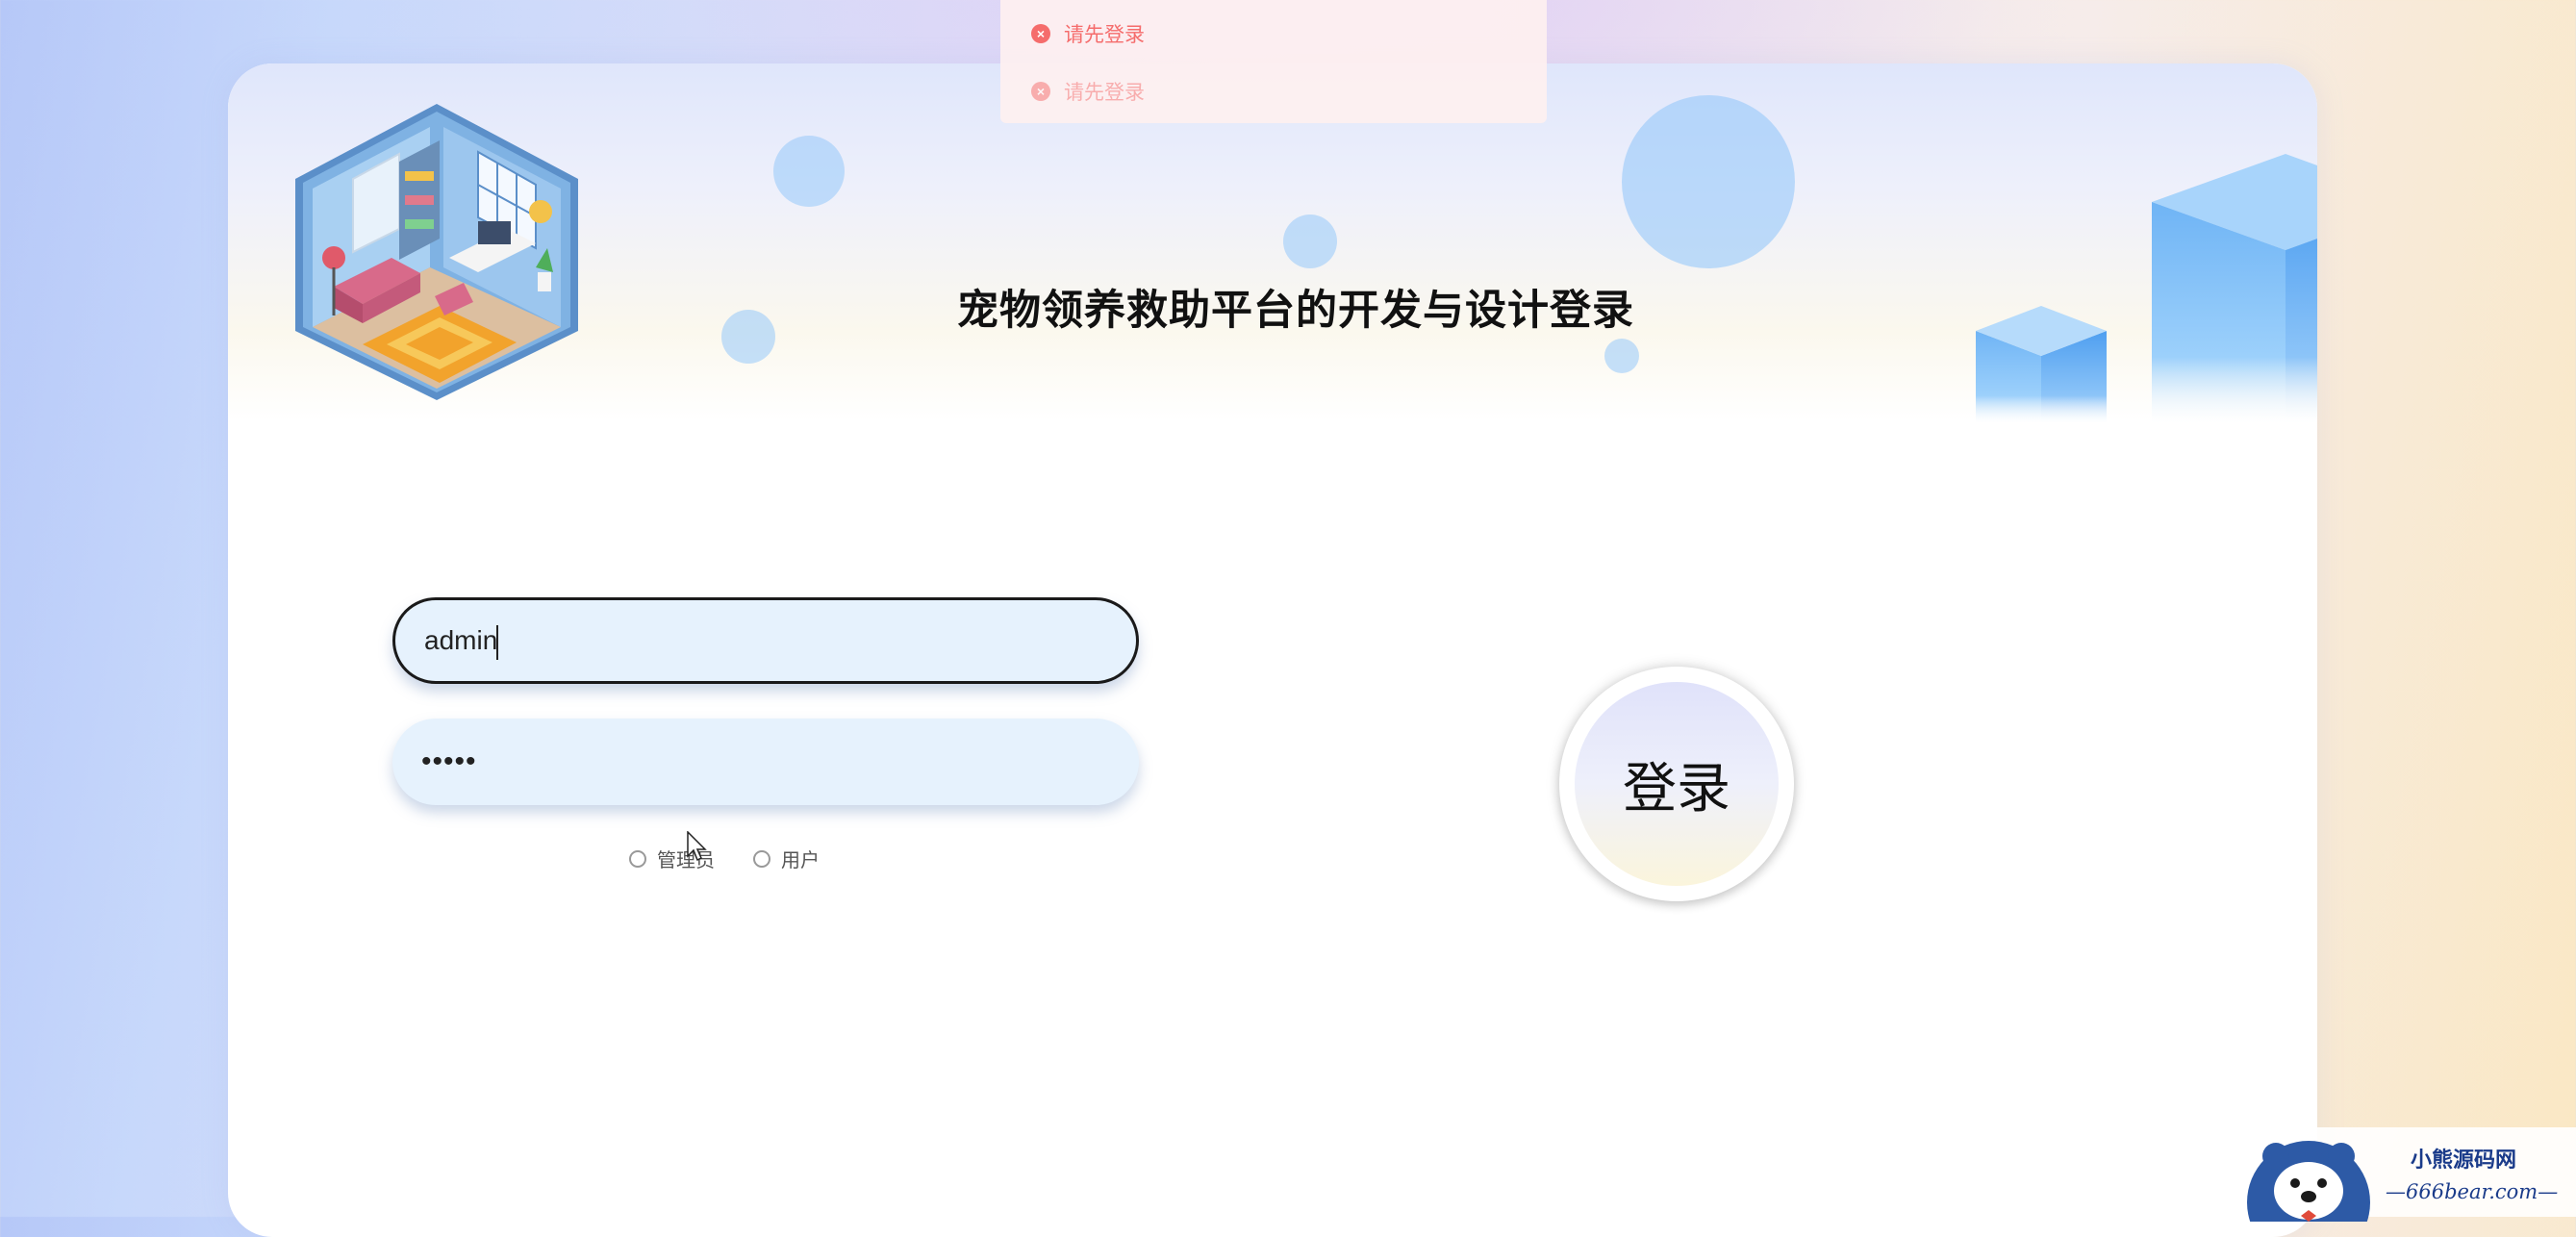  What do you see at coordinates (697, 847) in the screenshot?
I see `mouse-cursor-icon` at bounding box center [697, 847].